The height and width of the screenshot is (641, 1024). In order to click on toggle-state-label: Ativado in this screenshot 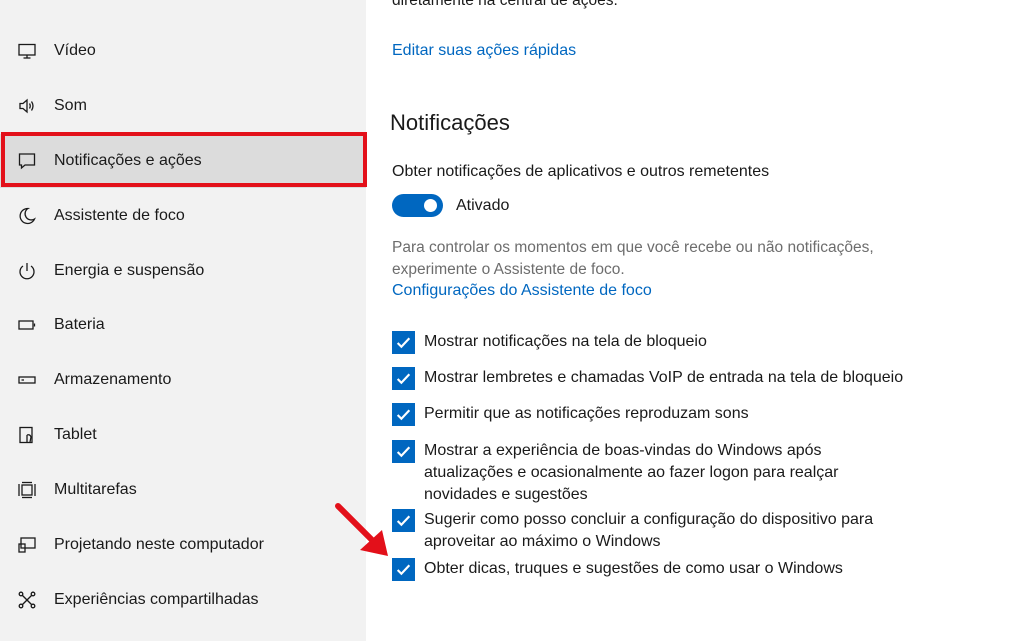, I will do `click(483, 205)`.